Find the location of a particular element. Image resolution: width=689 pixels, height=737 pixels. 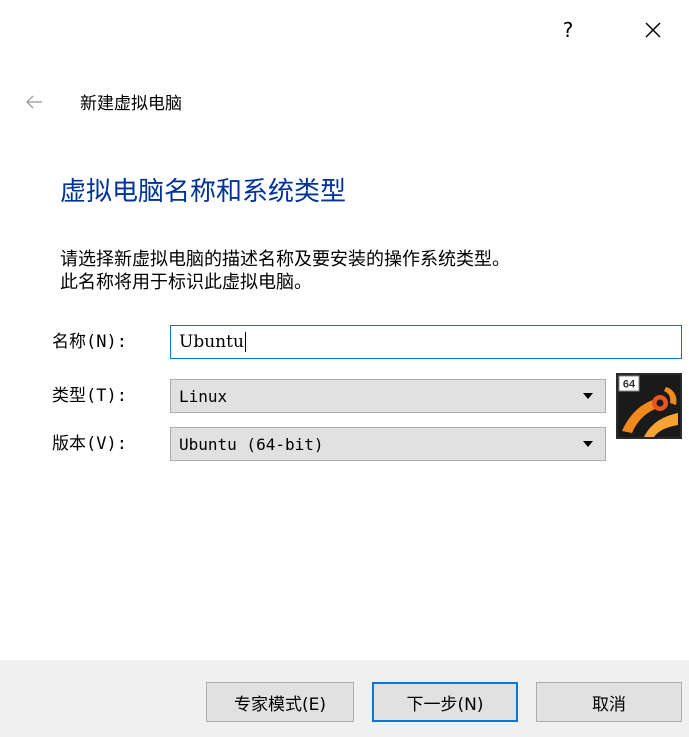

text-caret is located at coordinates (245, 342).